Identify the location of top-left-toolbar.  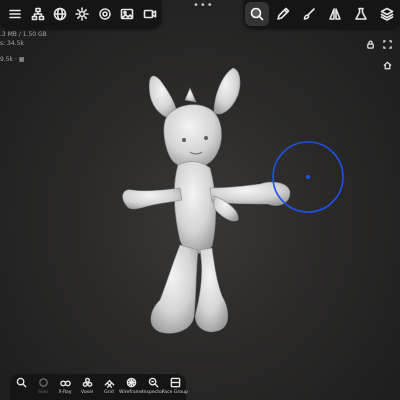
(80, 14).